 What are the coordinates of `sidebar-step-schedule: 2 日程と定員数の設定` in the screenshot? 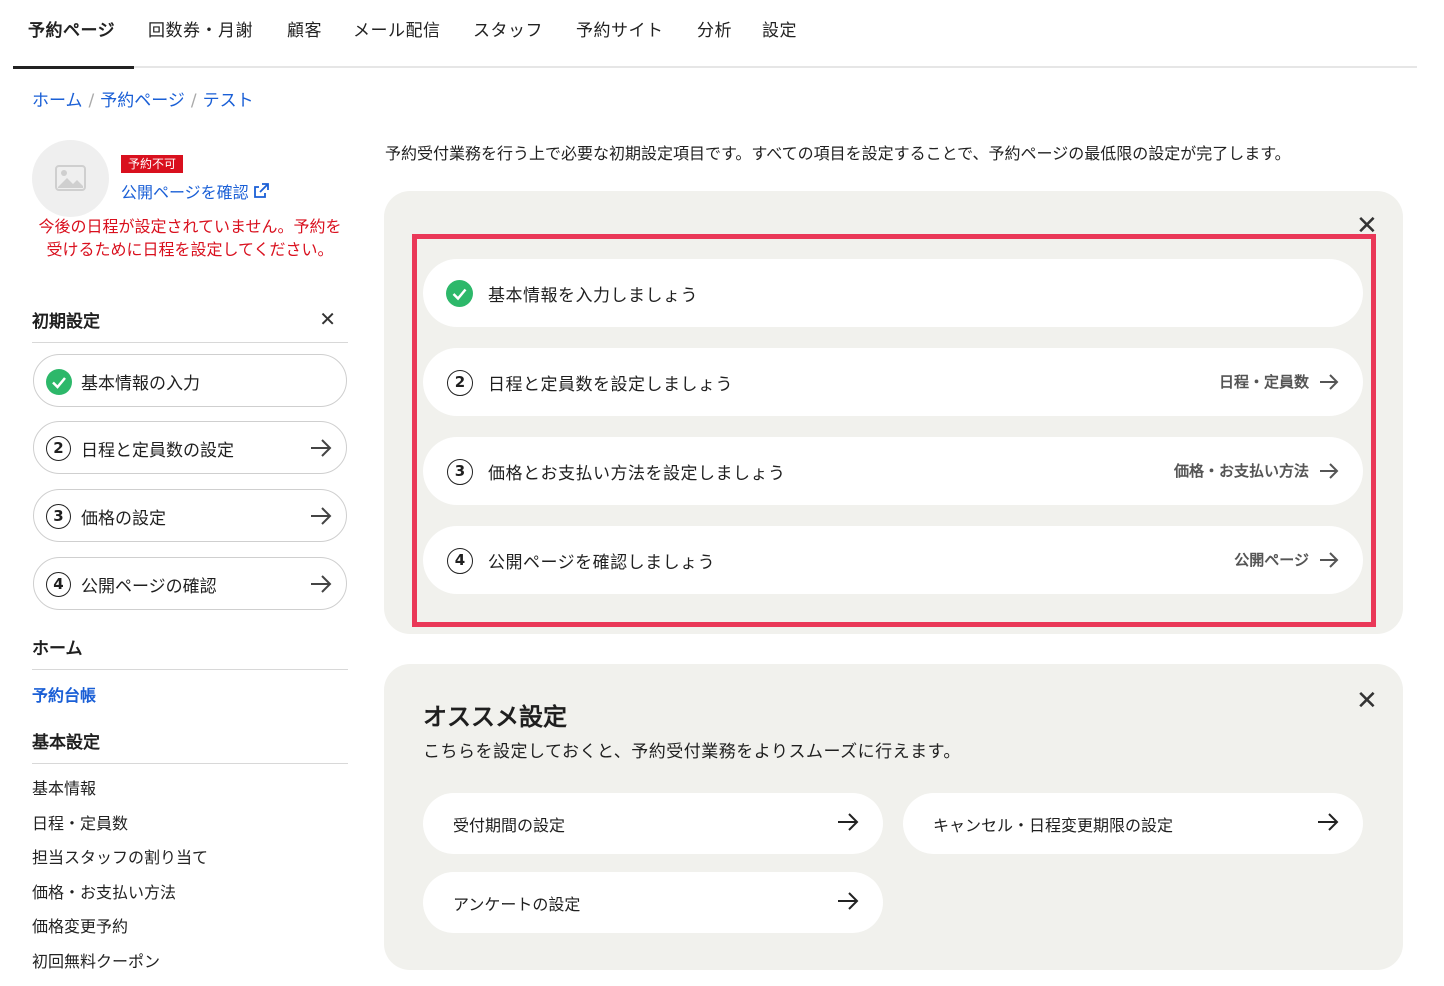 It's located at (190, 447).